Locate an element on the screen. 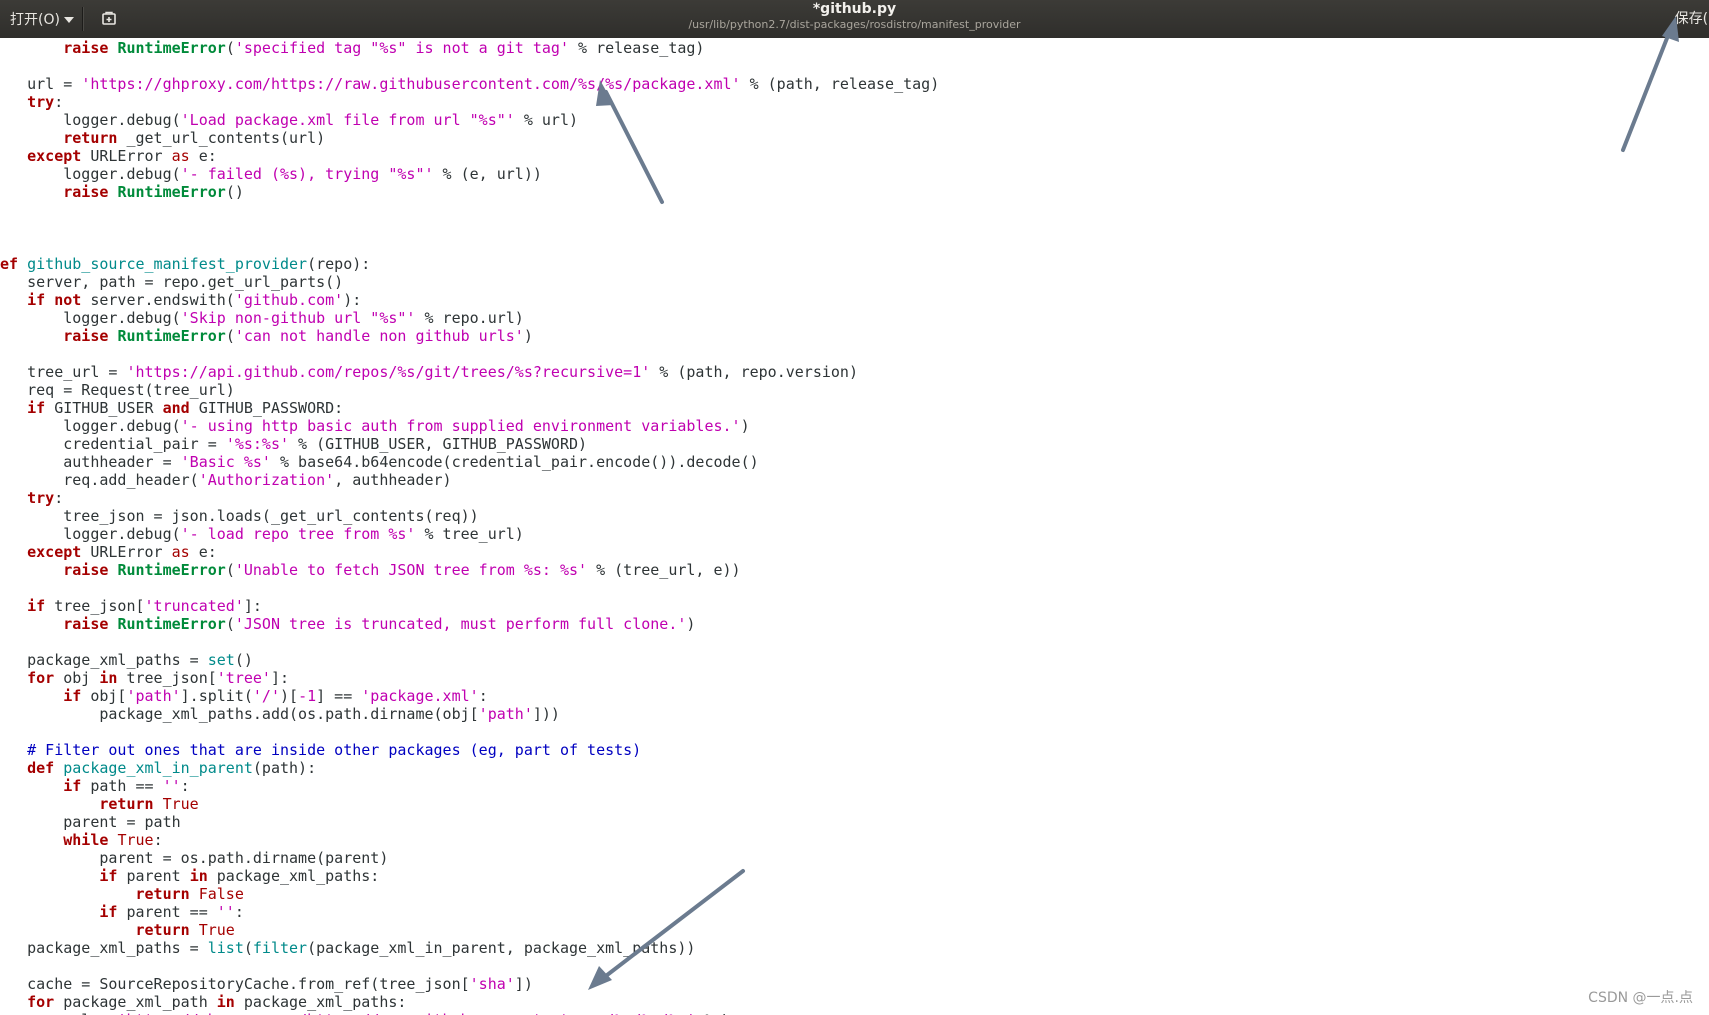 The image size is (1709, 1015). new-document-button is located at coordinates (109, 19).